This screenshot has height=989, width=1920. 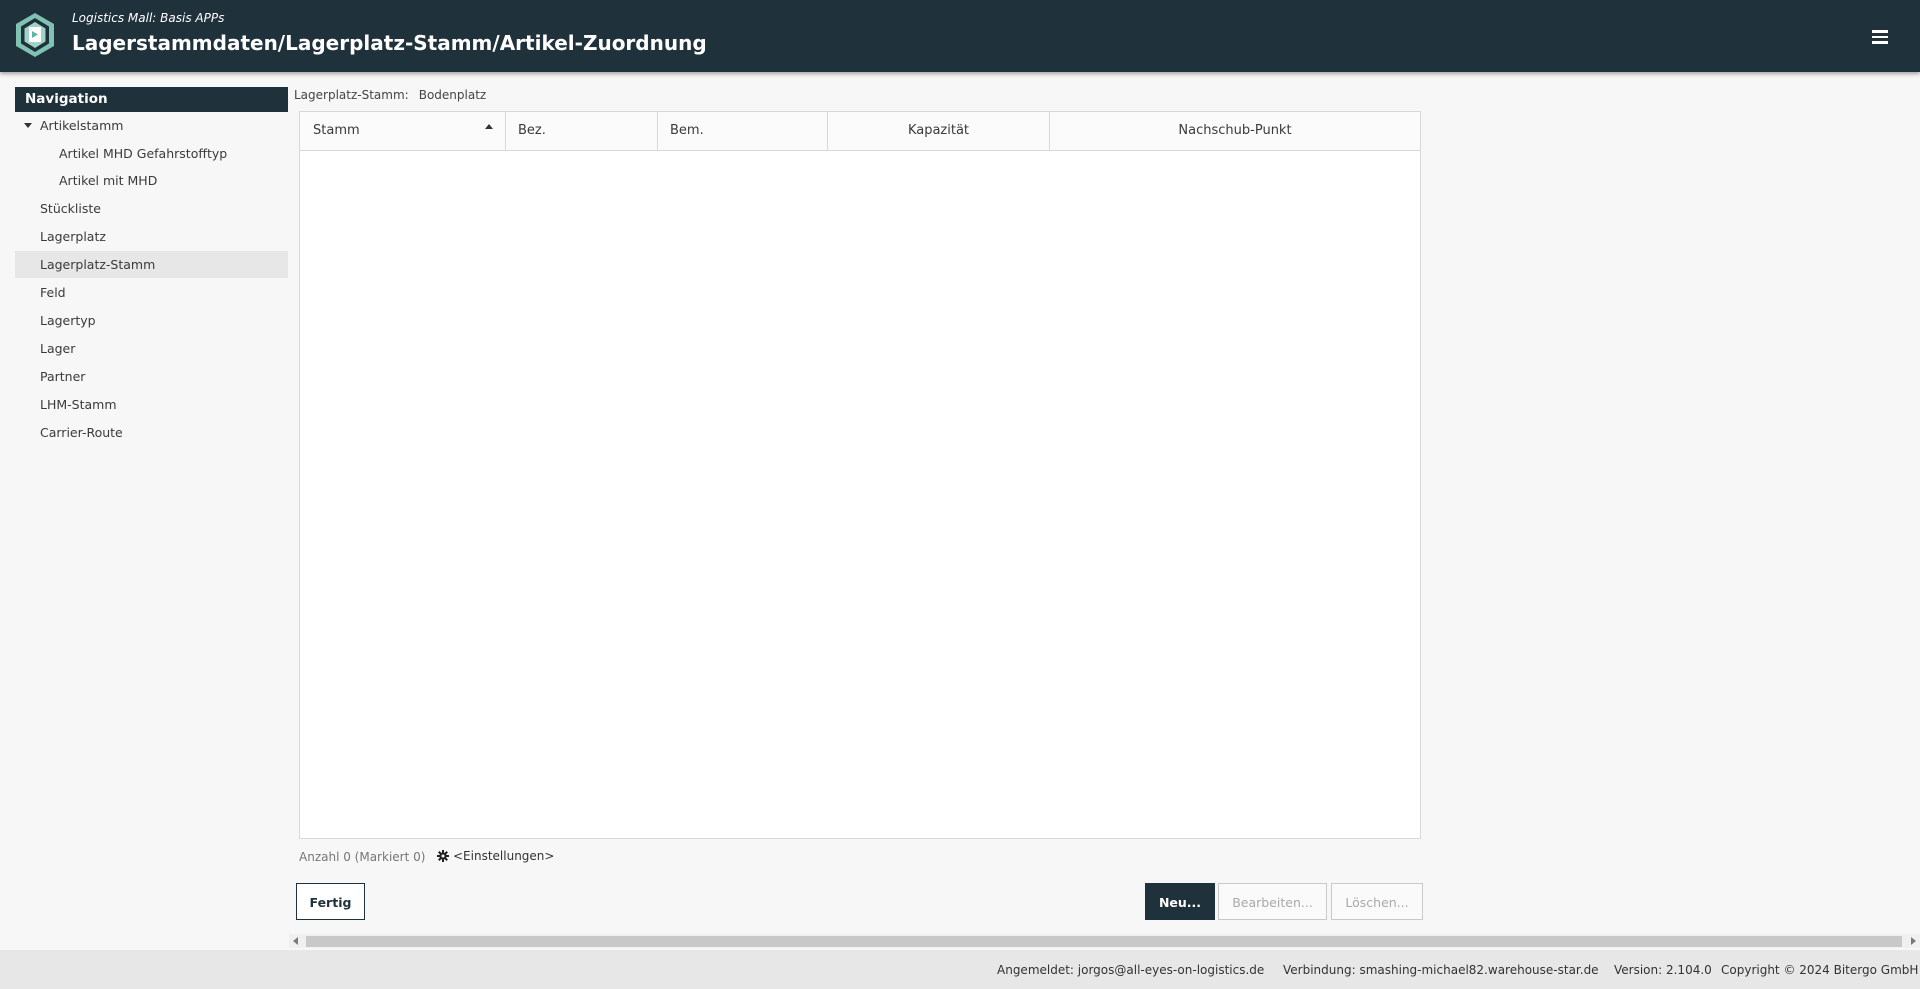 I want to click on sidebar-item-artikel-mit-mhd: Artikel mit MHD, so click(x=151, y=180).